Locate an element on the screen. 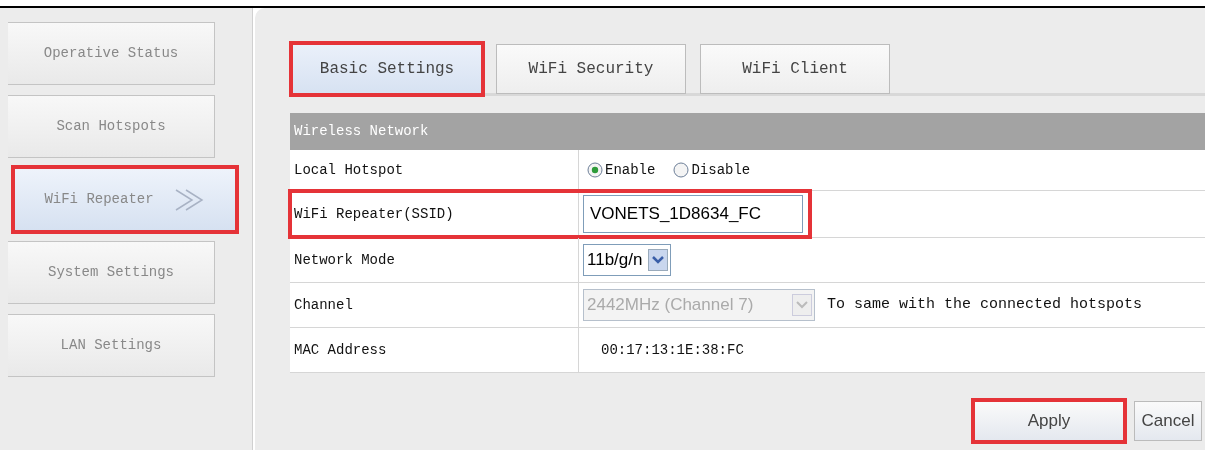 Image resolution: width=1205 pixels, height=450 pixels. field-value: 00:17:13:1E:38:FC is located at coordinates (672, 350).